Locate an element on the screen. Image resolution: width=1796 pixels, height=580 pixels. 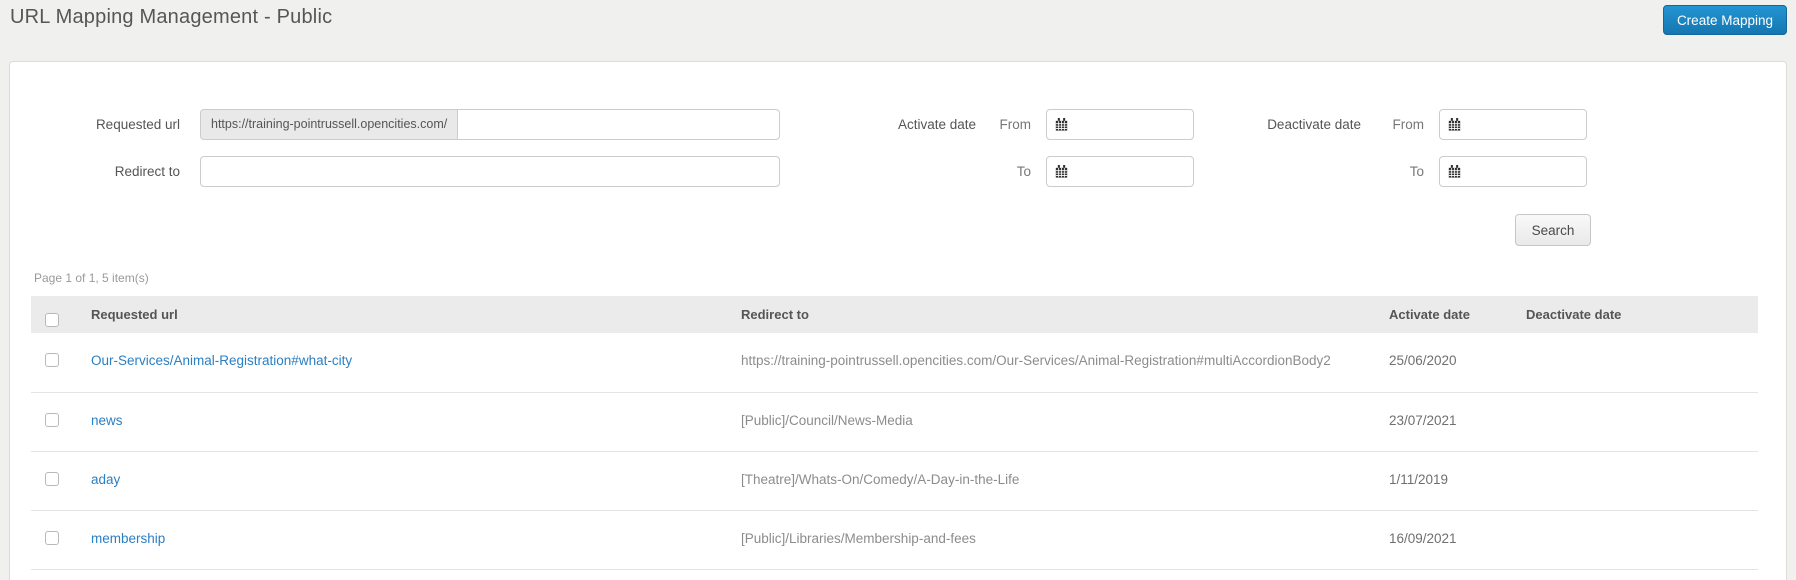
activate-to-input is located at coordinates (1120, 171).